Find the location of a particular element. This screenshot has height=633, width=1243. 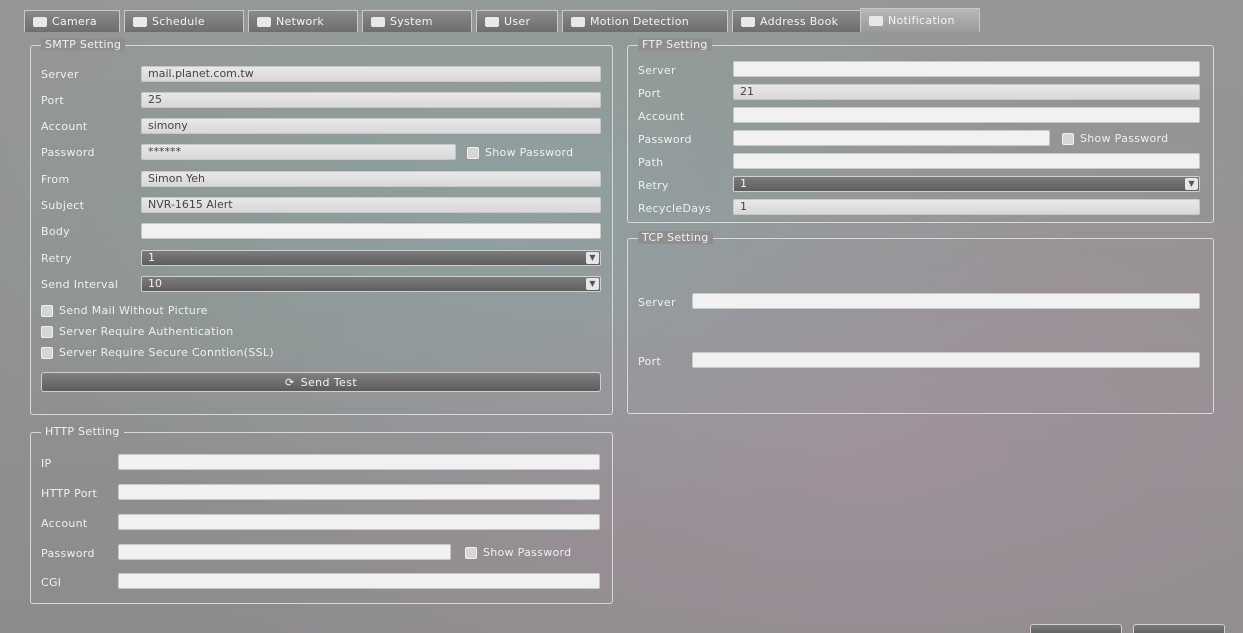

tab-label: Notification is located at coordinates (921, 20).